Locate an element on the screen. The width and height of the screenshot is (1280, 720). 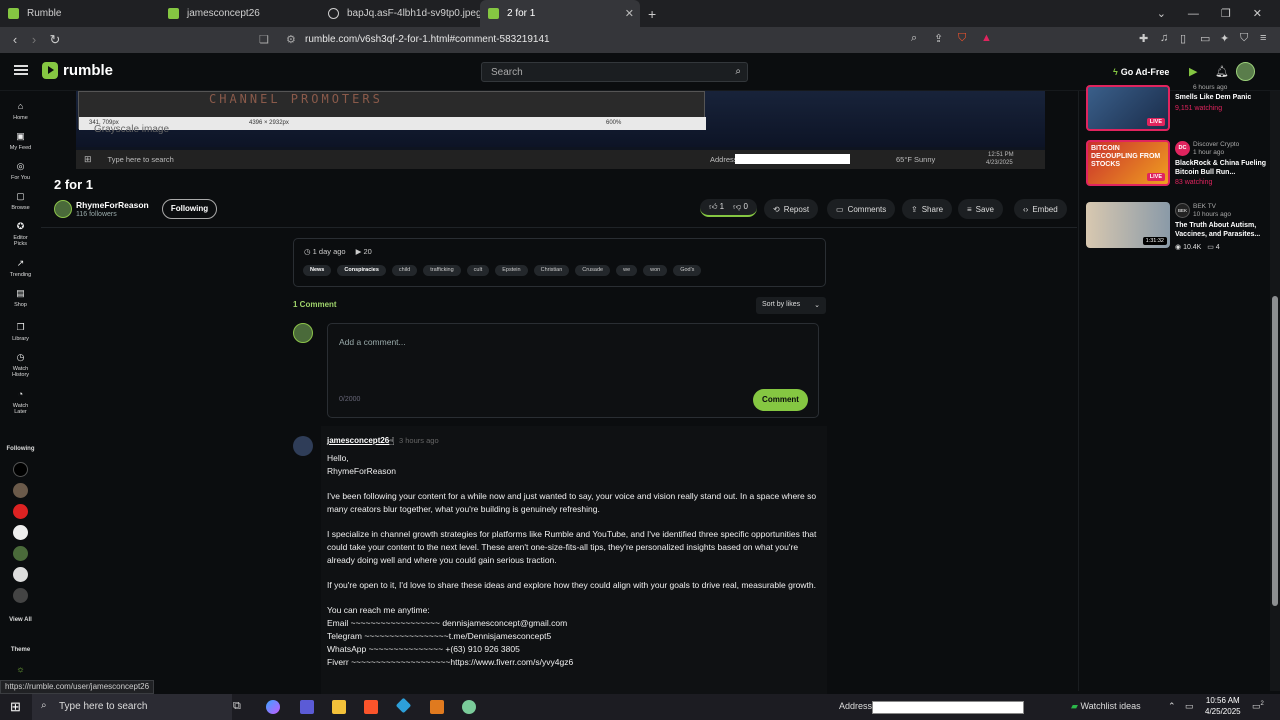
save-button: ≡ Save is located at coordinates (980, 209).